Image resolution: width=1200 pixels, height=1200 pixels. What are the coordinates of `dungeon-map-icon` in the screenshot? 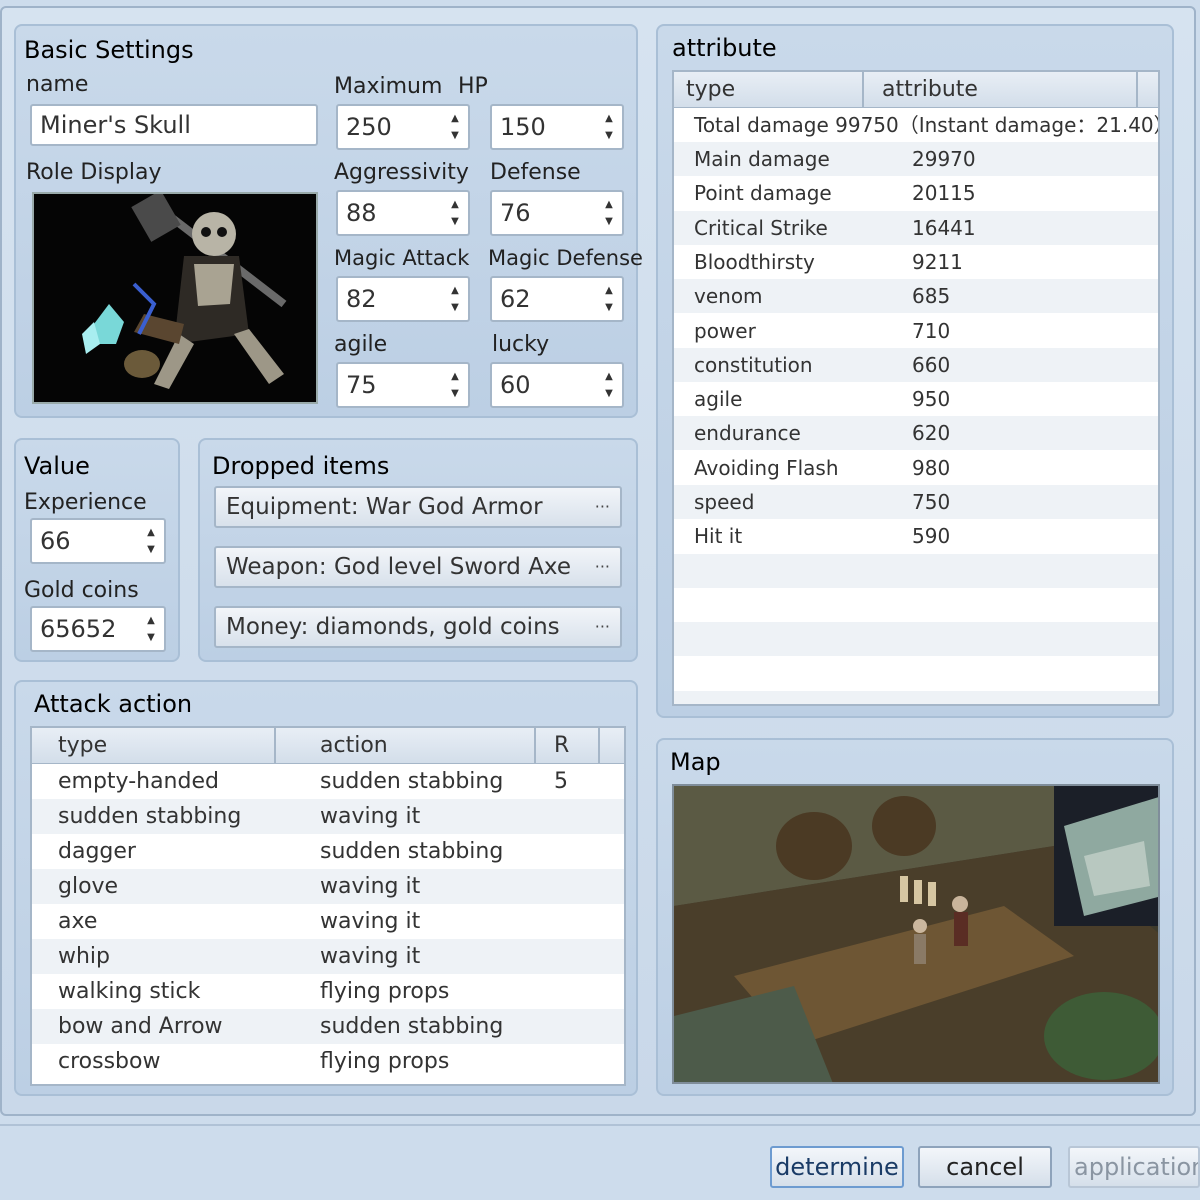 It's located at (916, 934).